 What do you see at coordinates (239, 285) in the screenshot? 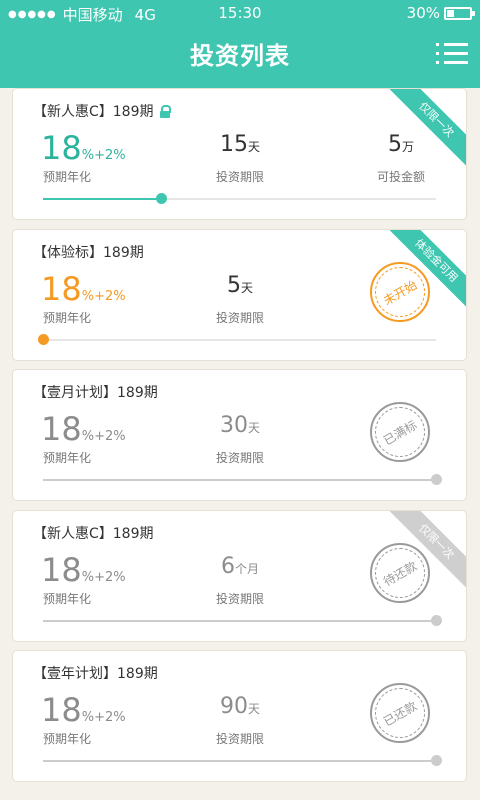
I see `investment-term: 5天` at bounding box center [239, 285].